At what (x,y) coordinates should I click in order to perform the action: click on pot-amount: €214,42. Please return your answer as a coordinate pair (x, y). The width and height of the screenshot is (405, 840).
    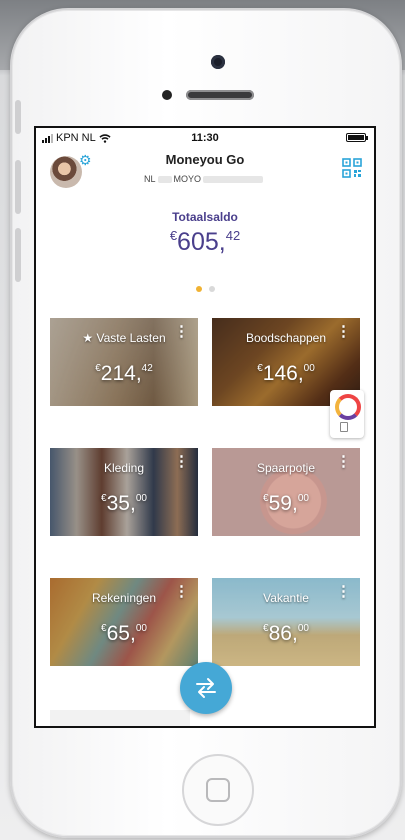
    Looking at the image, I should click on (124, 374).